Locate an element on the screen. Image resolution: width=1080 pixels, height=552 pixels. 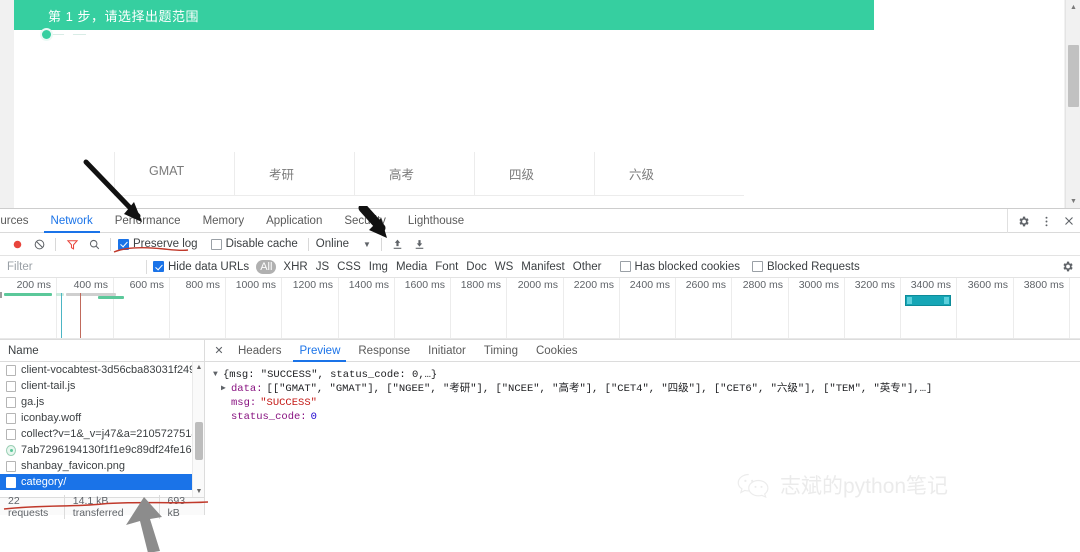
devtools-tab-memory: Memory is located at coordinates (224, 221).